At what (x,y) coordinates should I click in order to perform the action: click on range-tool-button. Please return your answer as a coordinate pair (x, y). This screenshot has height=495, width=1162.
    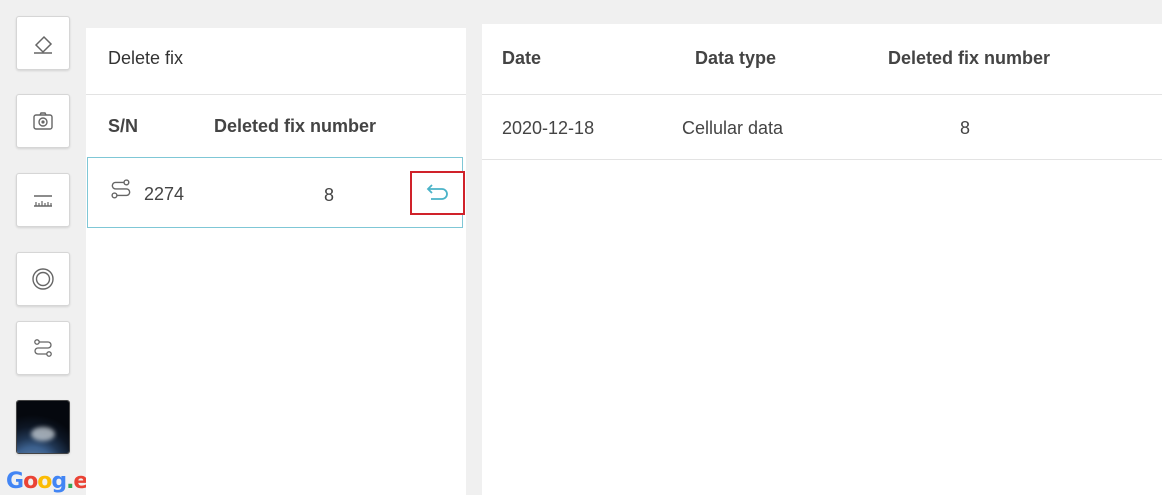
    Looking at the image, I should click on (43, 279).